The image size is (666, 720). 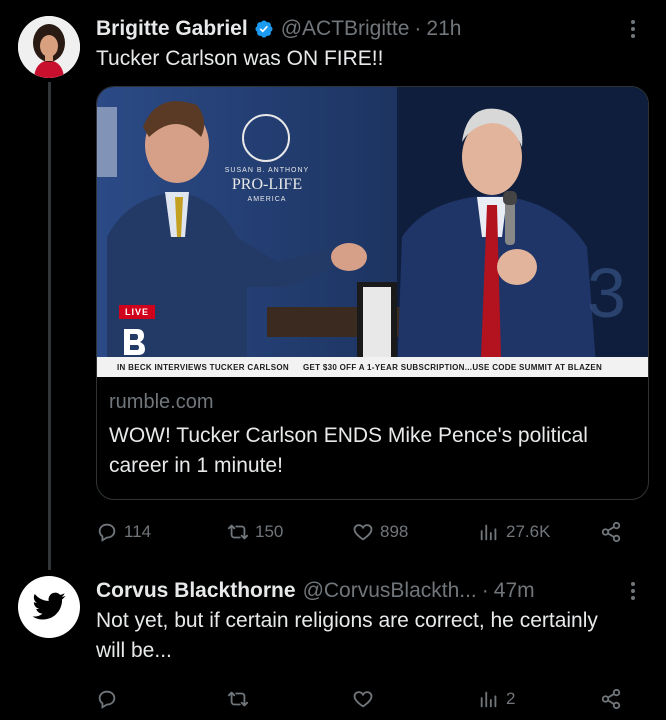 I want to click on views-button: 27.6K, so click(x=514, y=532).